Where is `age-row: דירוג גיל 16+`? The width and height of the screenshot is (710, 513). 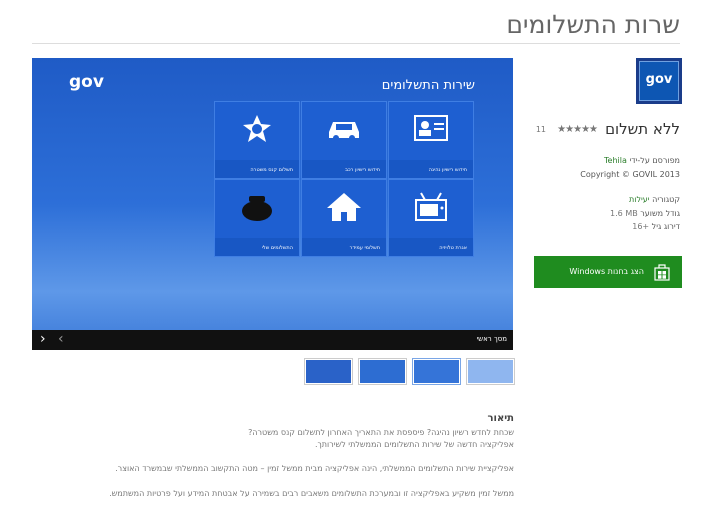 age-row: דירוג גיל 16+ is located at coordinates (656, 226).